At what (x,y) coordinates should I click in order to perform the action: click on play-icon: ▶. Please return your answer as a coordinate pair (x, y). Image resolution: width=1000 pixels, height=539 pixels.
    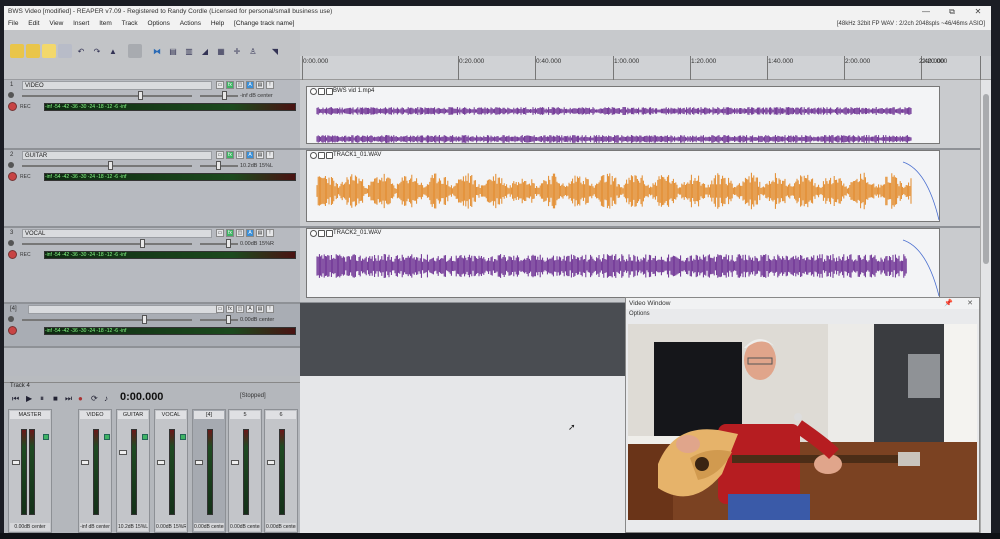
    Looking at the image, I should click on (29, 398).